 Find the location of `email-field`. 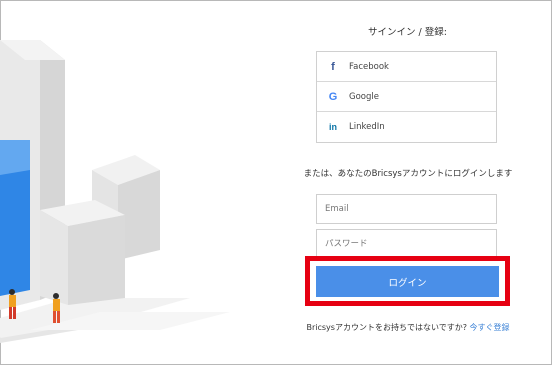

email-field is located at coordinates (406, 209).